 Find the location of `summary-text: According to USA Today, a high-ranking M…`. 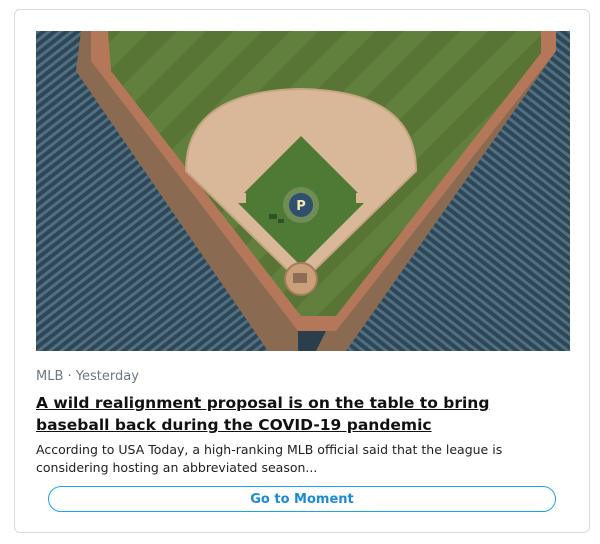

summary-text: According to USA Today, a high-ranking M… is located at coordinates (269, 458).